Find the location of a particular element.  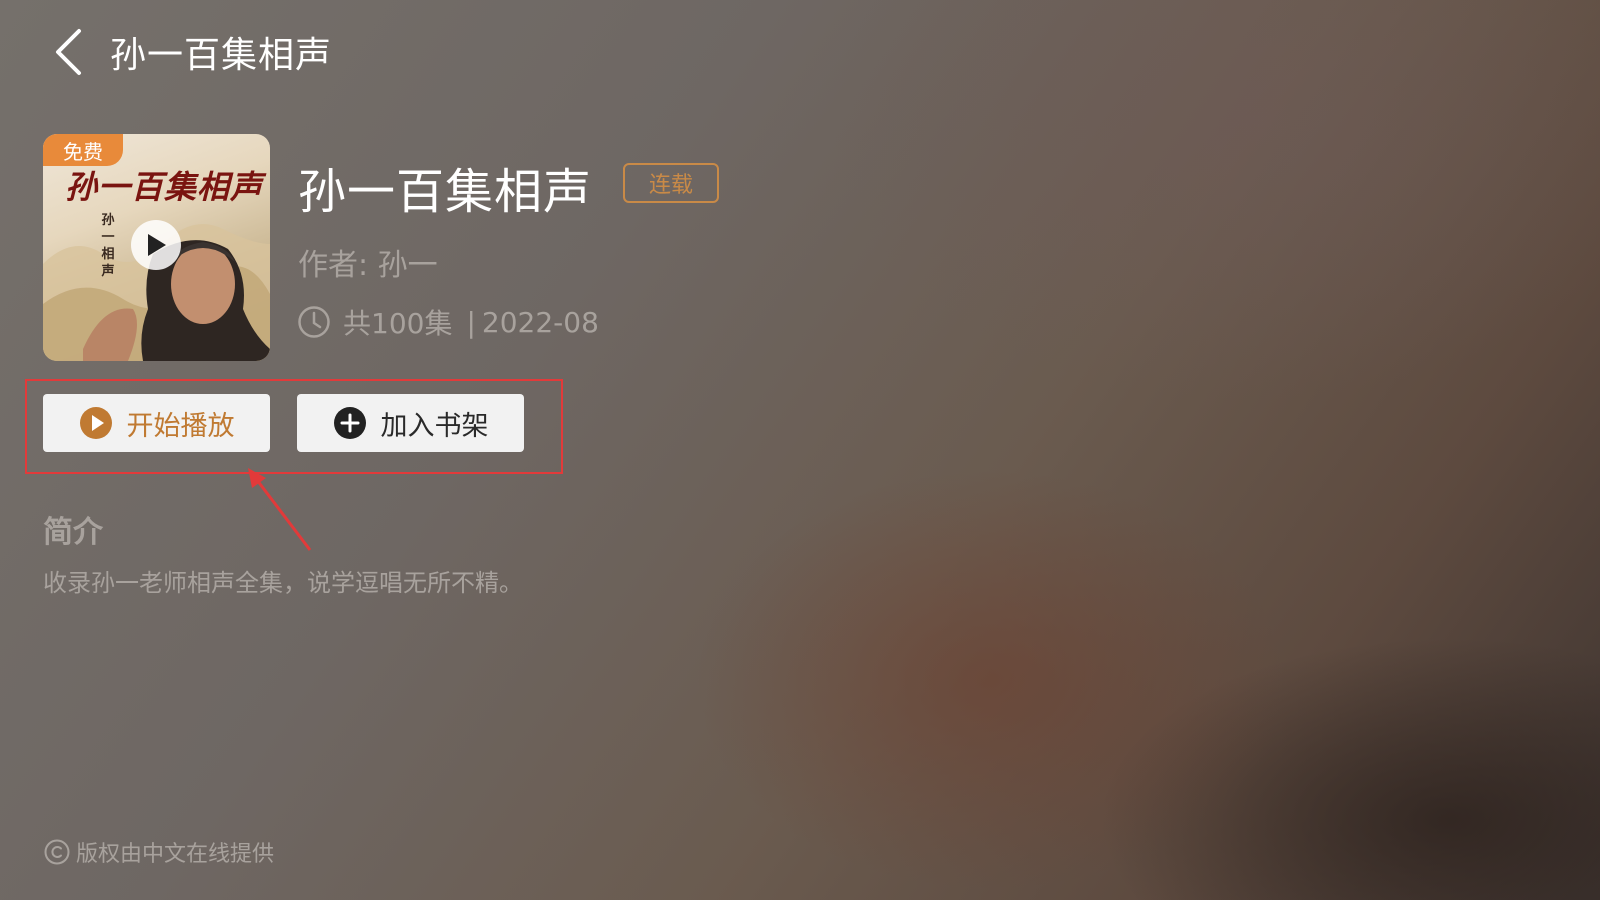

cover-vertical-text: 孙一相声 is located at coordinates (108, 246).